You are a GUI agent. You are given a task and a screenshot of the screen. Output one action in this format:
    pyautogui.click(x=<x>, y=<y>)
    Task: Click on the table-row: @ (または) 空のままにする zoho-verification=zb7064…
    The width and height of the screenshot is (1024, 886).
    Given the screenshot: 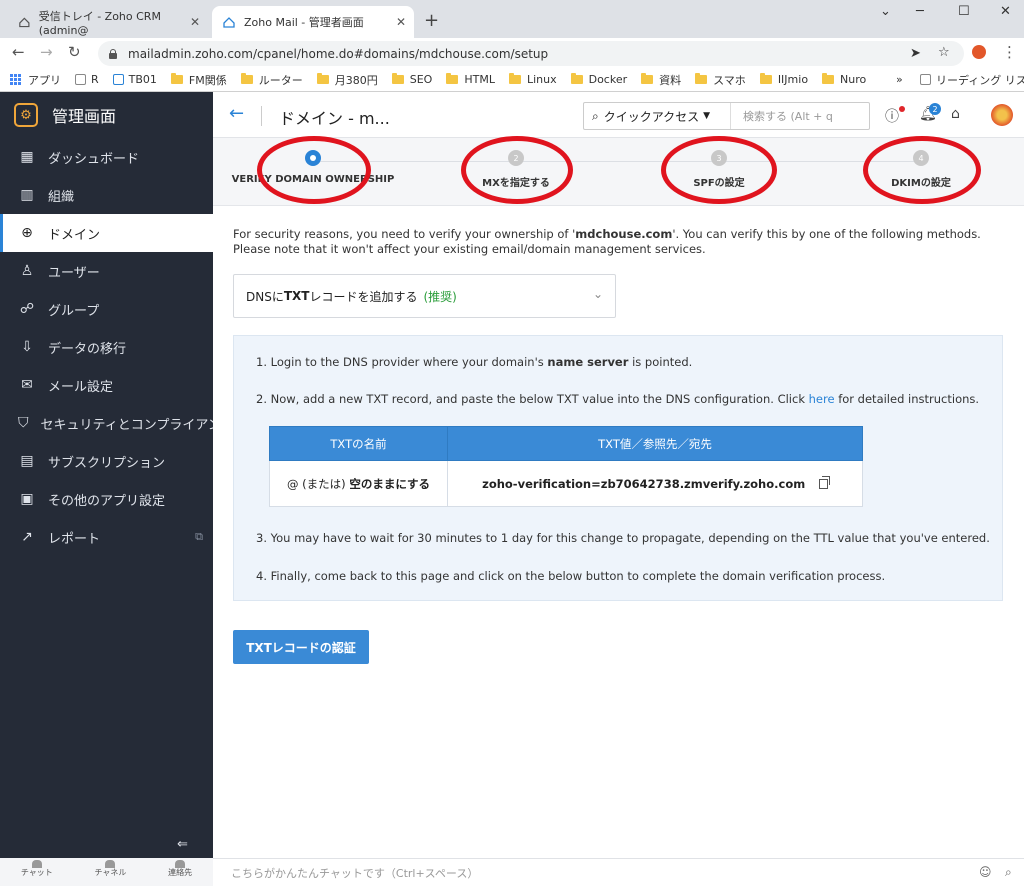 What is the action you would take?
    pyautogui.click(x=566, y=483)
    